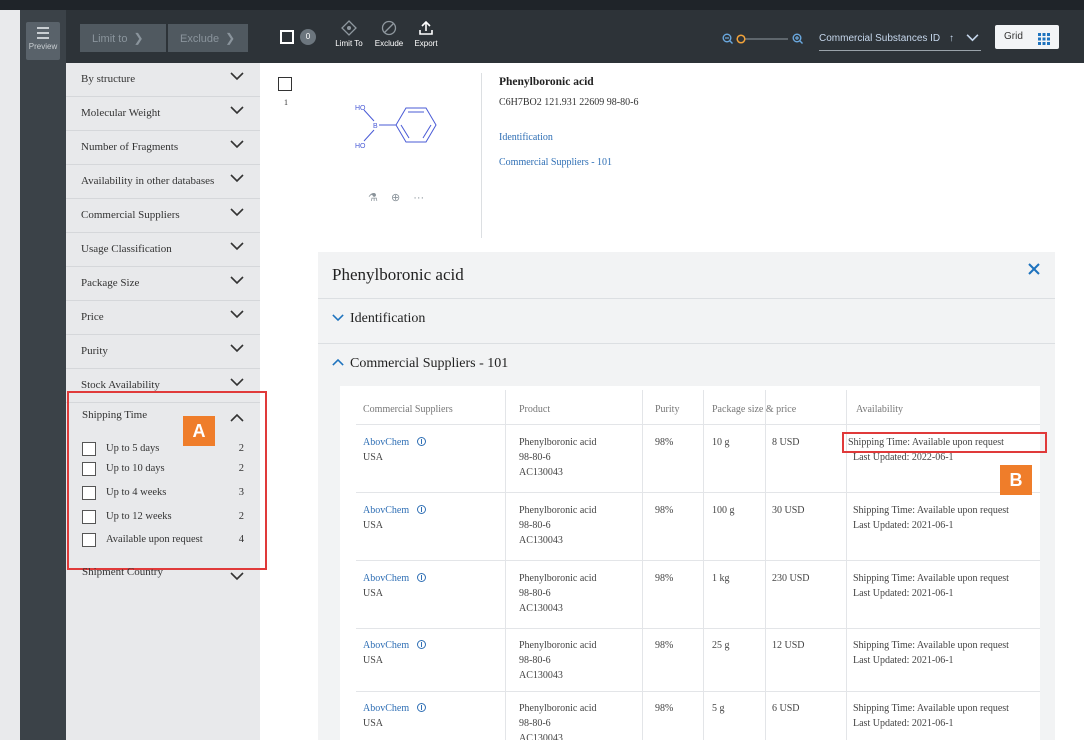 The height and width of the screenshot is (740, 1084). Describe the element at coordinates (94, 351) in the screenshot. I see `facet-label: Purity` at that location.